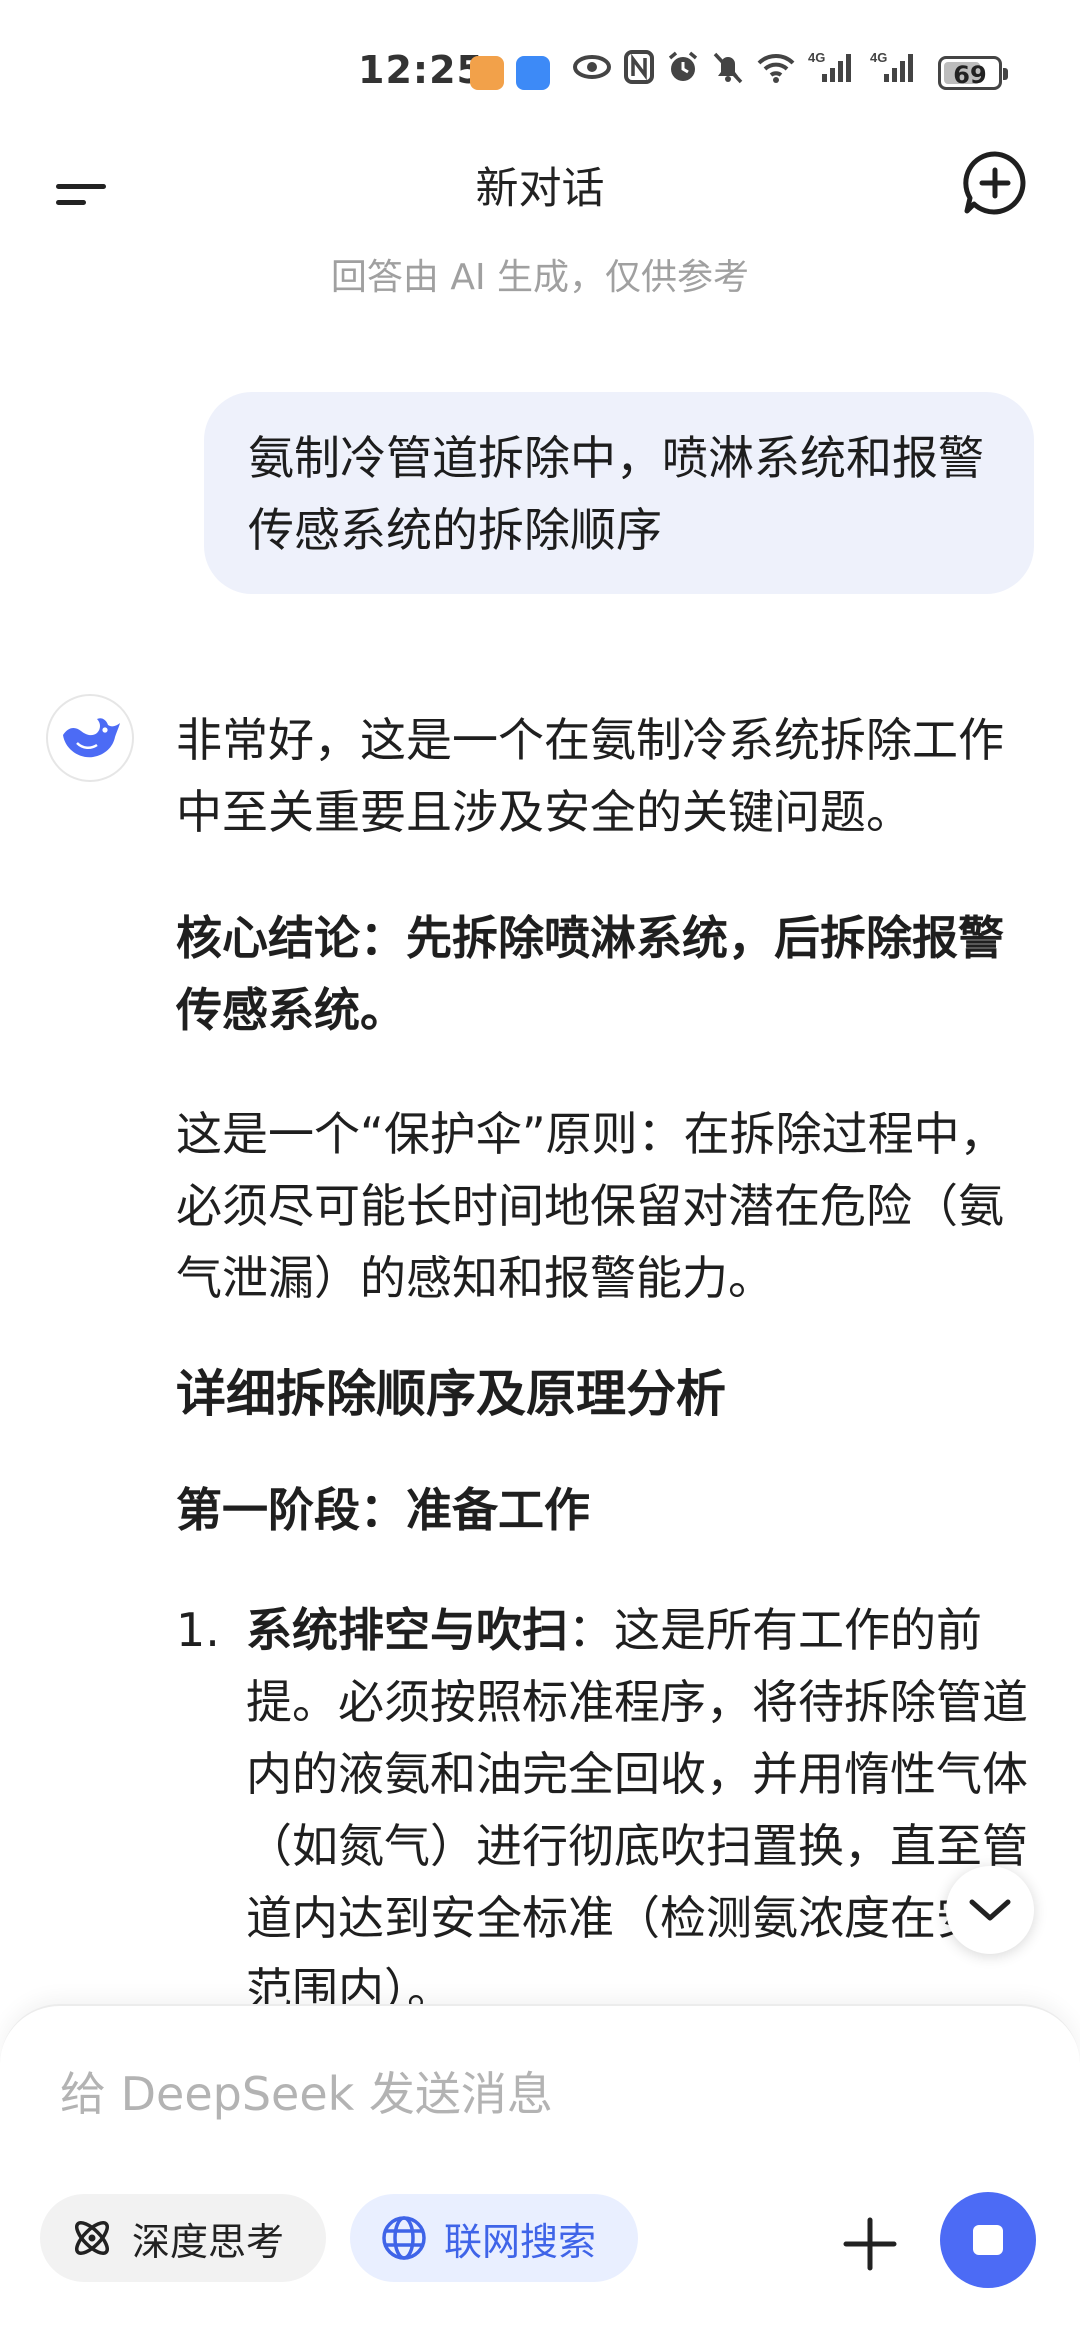 The height and width of the screenshot is (2346, 1080). I want to click on phase-heading: 第一阶段：准备工作, so click(383, 1510).